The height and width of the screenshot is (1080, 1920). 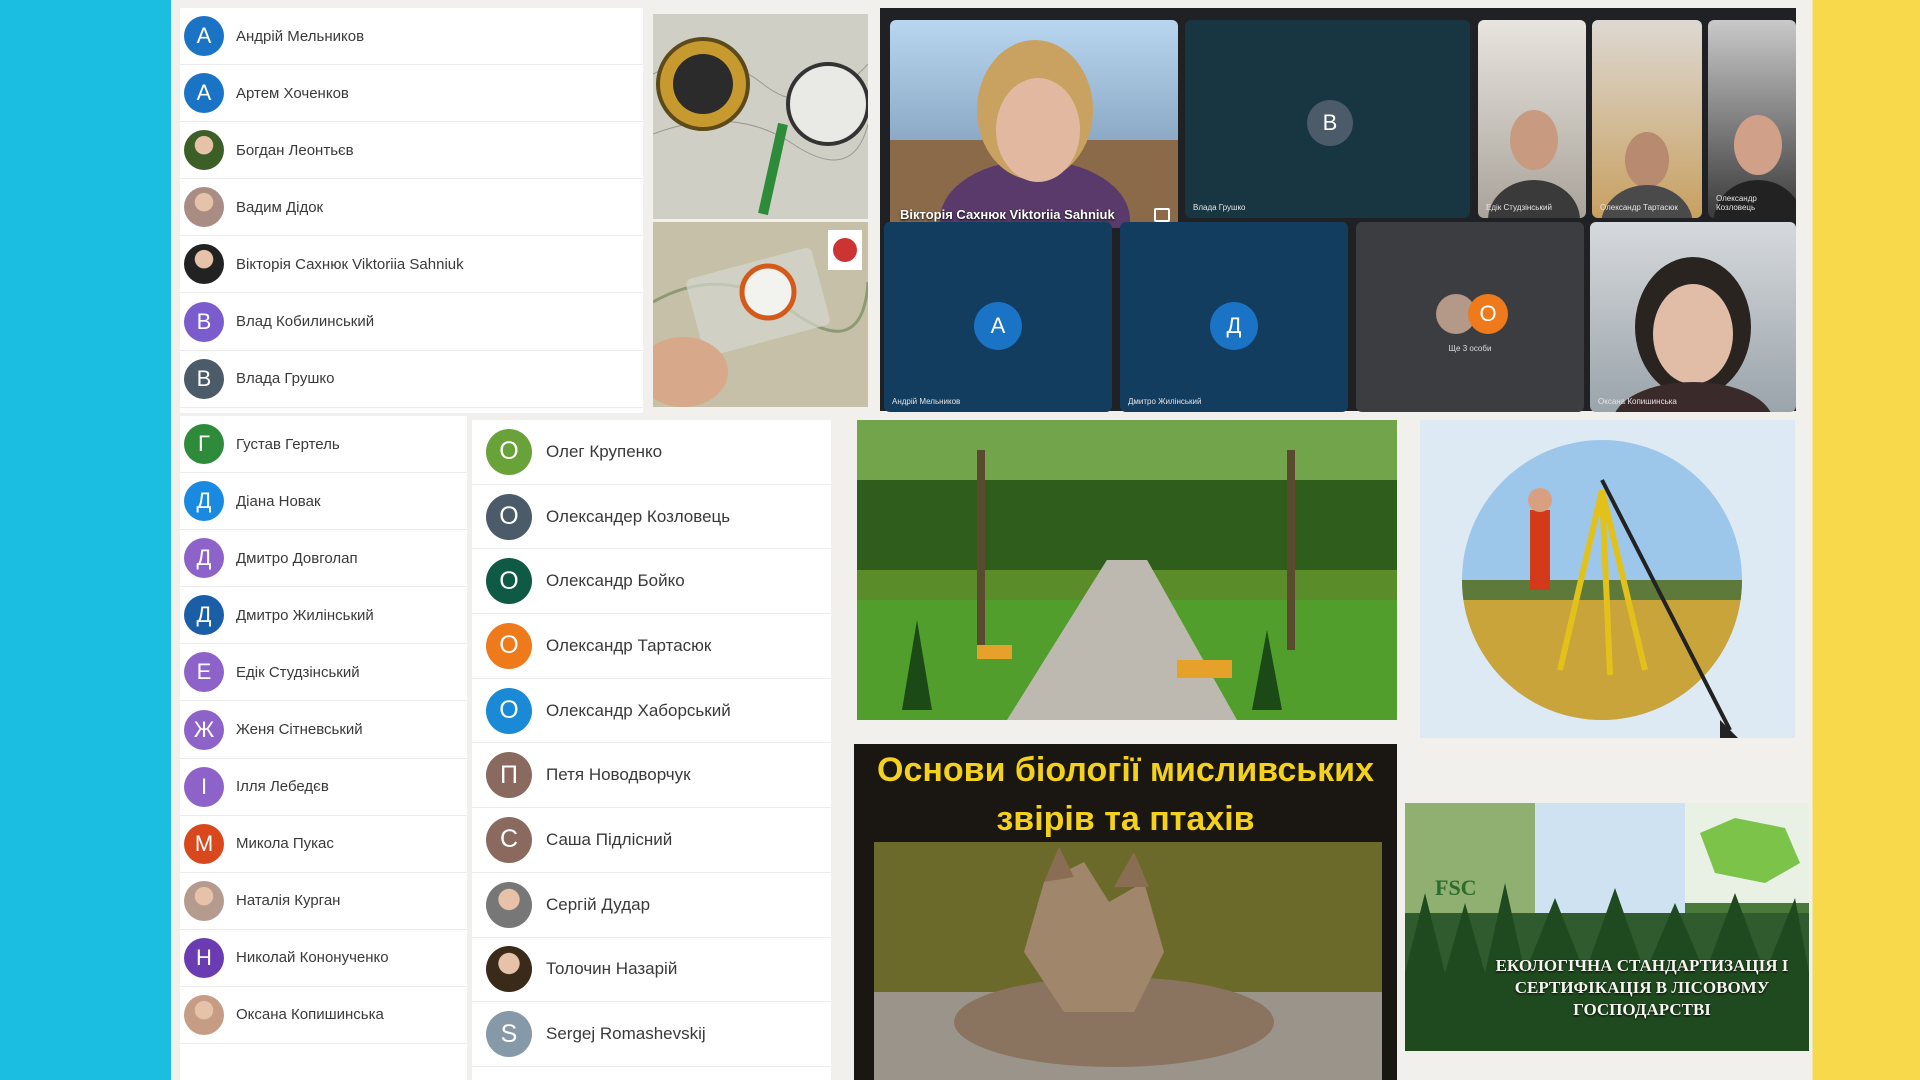 What do you see at coordinates (1607, 579) in the screenshot?
I see `surveyor-image` at bounding box center [1607, 579].